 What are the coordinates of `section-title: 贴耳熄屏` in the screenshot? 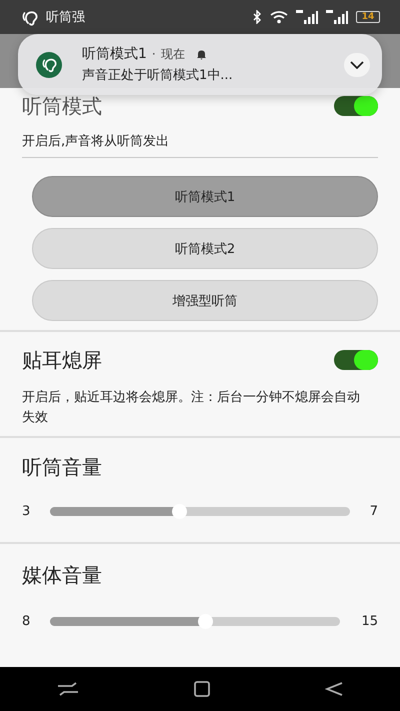 It's located at (62, 360).